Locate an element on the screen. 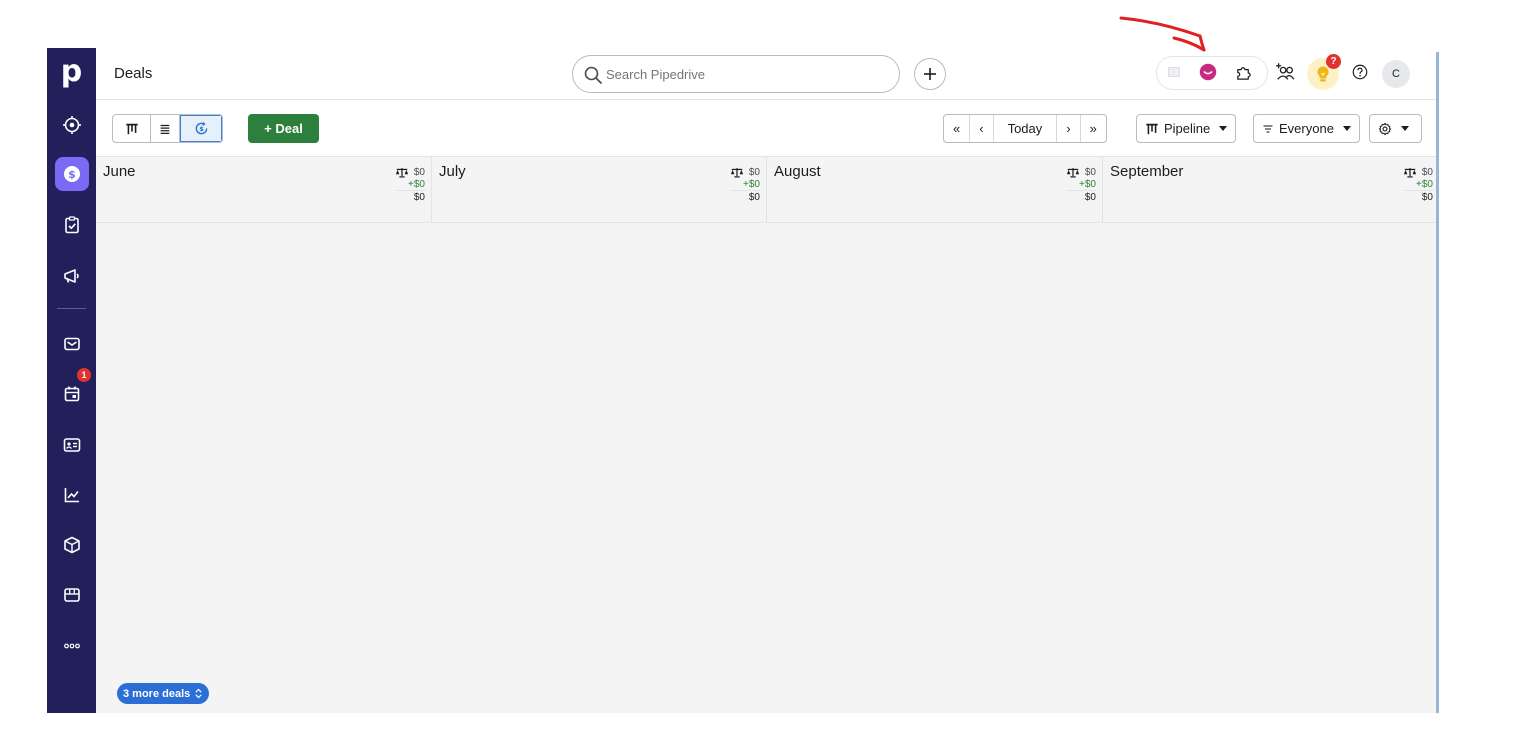 Image resolution: width=1514 pixels, height=744 pixels. box-icon is located at coordinates (71, 545).